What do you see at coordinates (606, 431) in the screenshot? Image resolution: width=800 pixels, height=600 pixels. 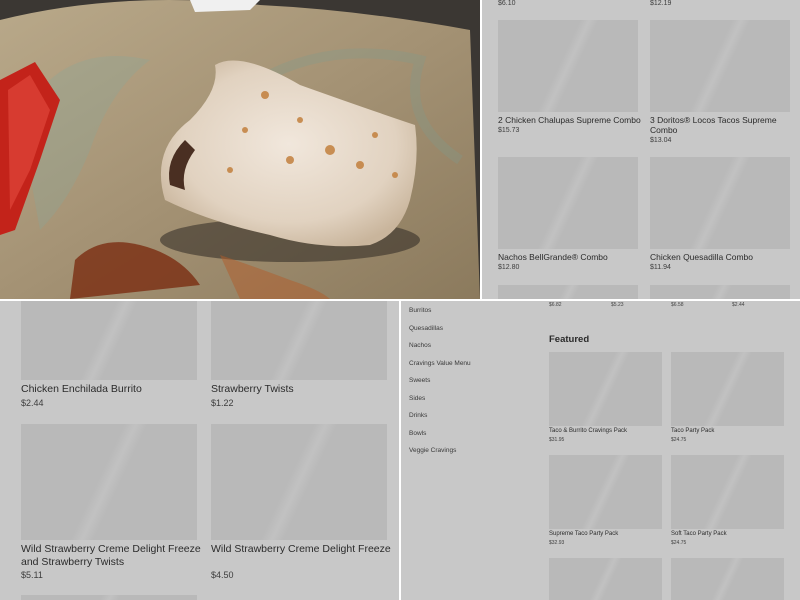 I see `menu-item-name: Taco & Burrito Cravings Pack` at bounding box center [606, 431].